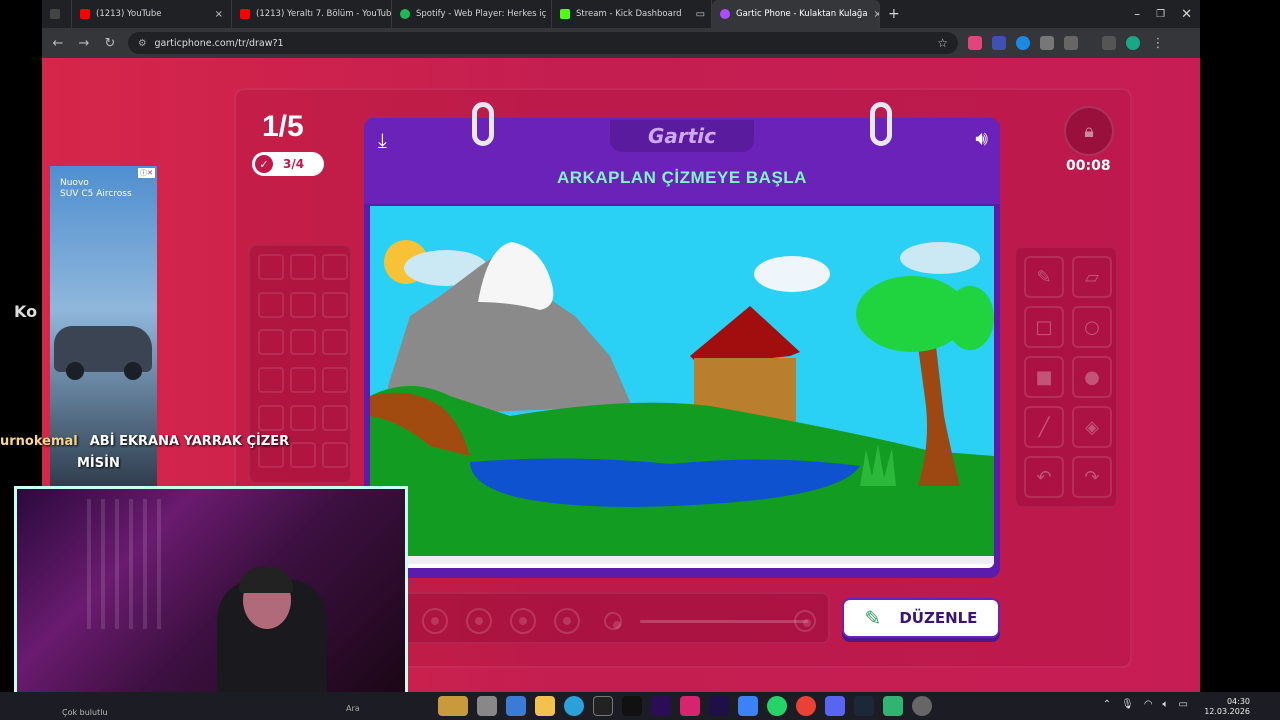 The image size is (1280, 720). I want to click on taskbar-search: Ara, so click(353, 708).